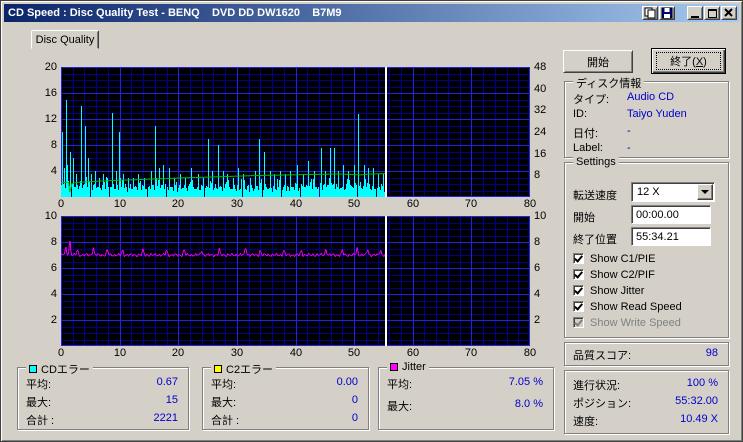 The width and height of the screenshot is (743, 442). I want to click on stat-row: 平均: 0.00, so click(284, 383).